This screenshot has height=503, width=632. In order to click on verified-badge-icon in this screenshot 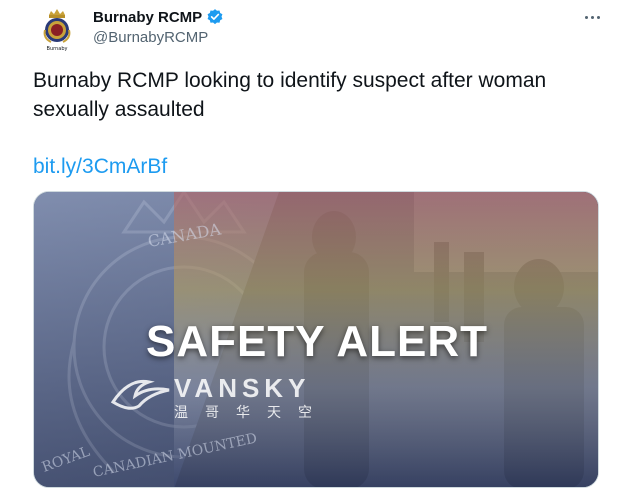, I will do `click(215, 17)`.